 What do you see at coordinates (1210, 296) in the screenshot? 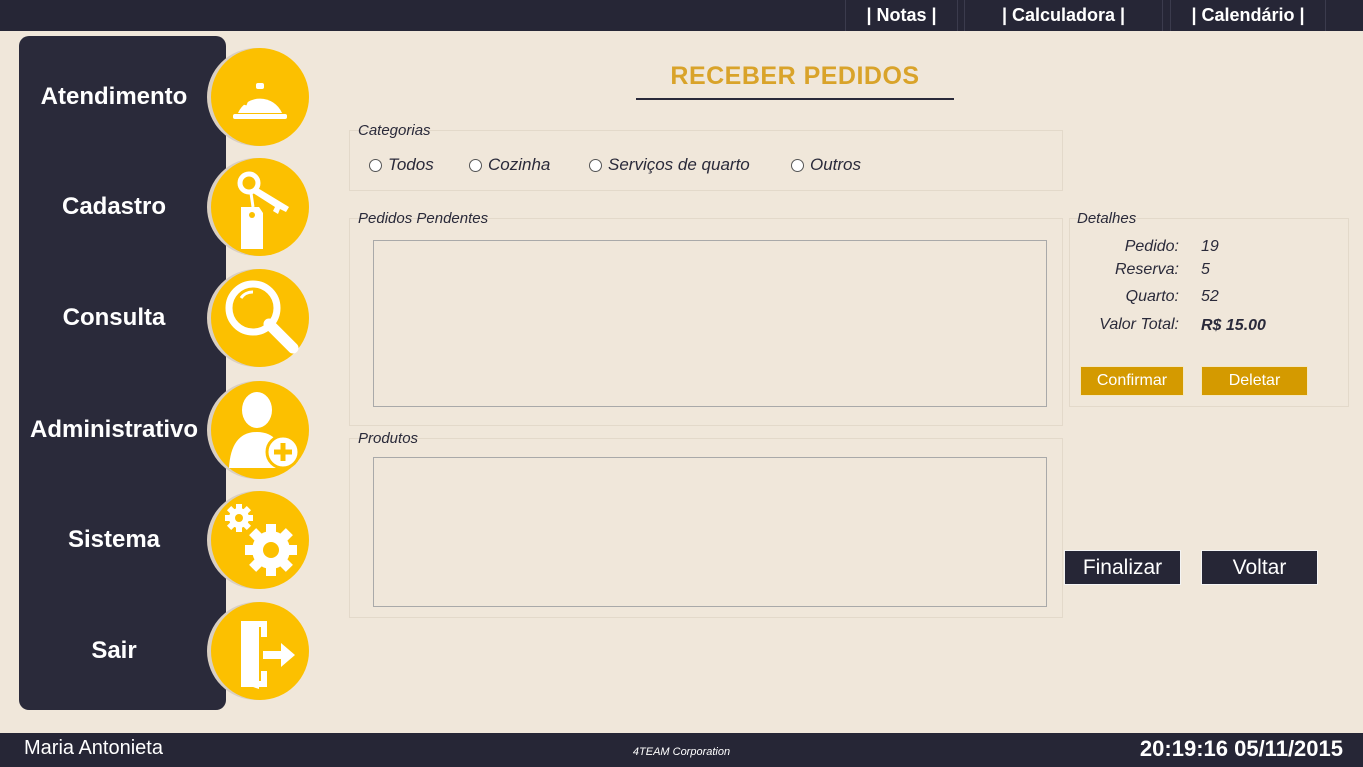
I see `quarto-value: 52` at bounding box center [1210, 296].